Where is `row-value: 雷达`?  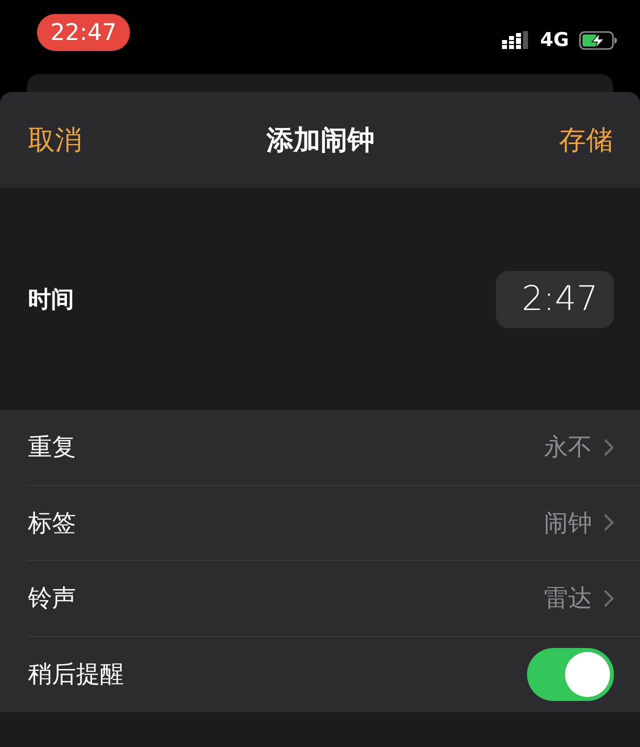 row-value: 雷达 is located at coordinates (568, 598).